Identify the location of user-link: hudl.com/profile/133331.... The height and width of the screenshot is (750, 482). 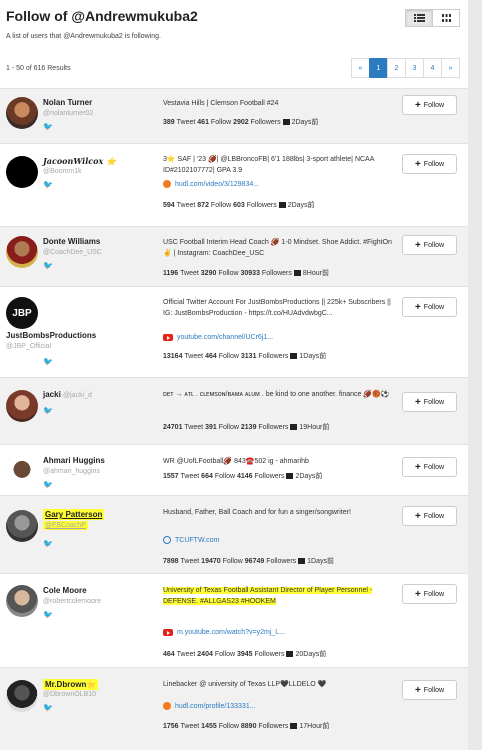
(209, 706).